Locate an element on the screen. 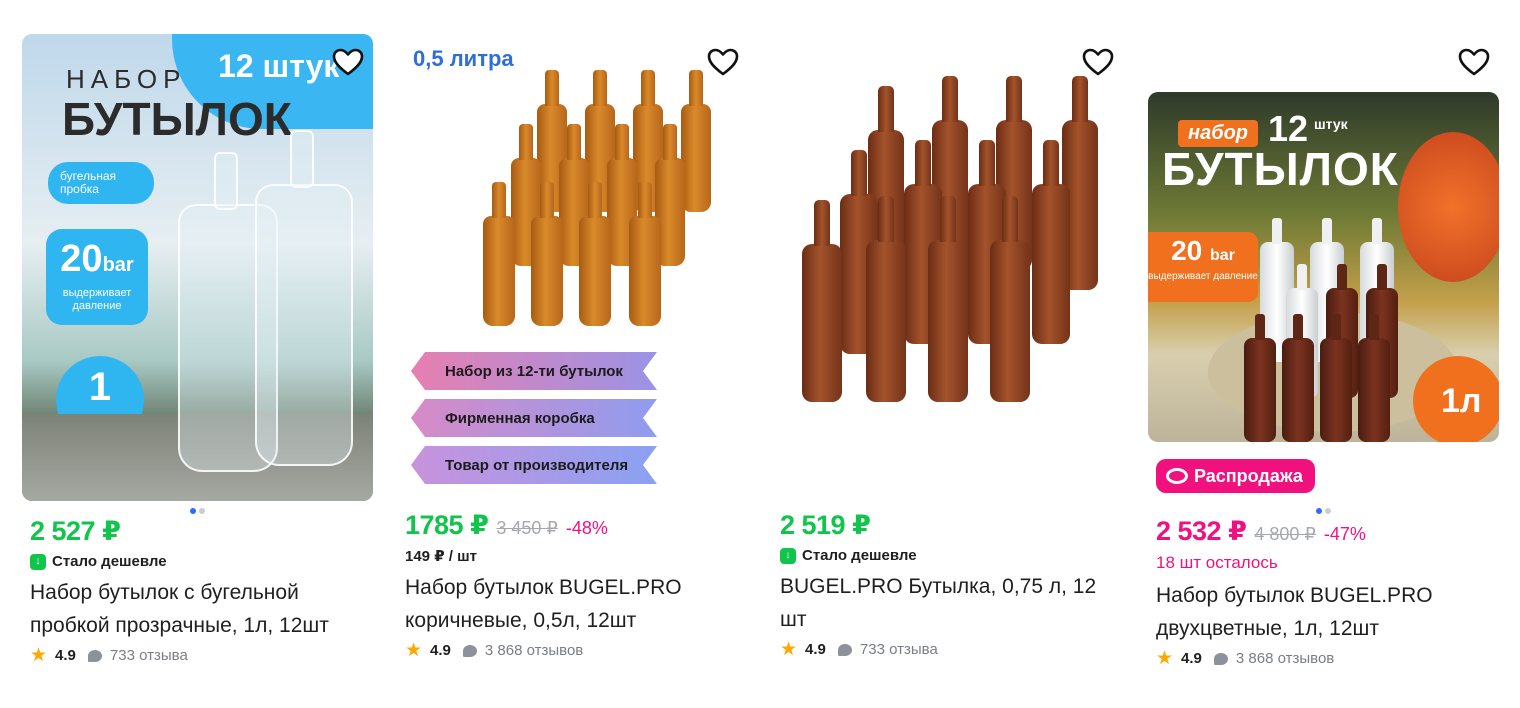 This screenshot has height=708, width=1520. price-row: 2 532 ₽ 4 800 ₽ -47% is located at coordinates (1326, 531).